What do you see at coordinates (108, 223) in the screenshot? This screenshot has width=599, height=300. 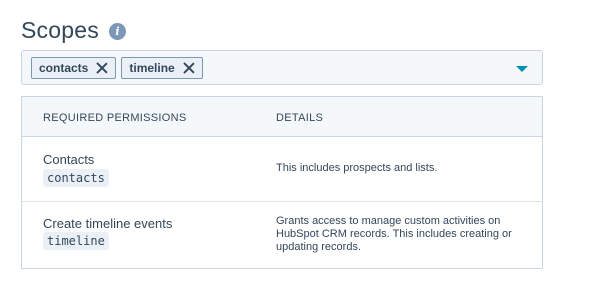 I see `permission-name: Create timeline events` at bounding box center [108, 223].